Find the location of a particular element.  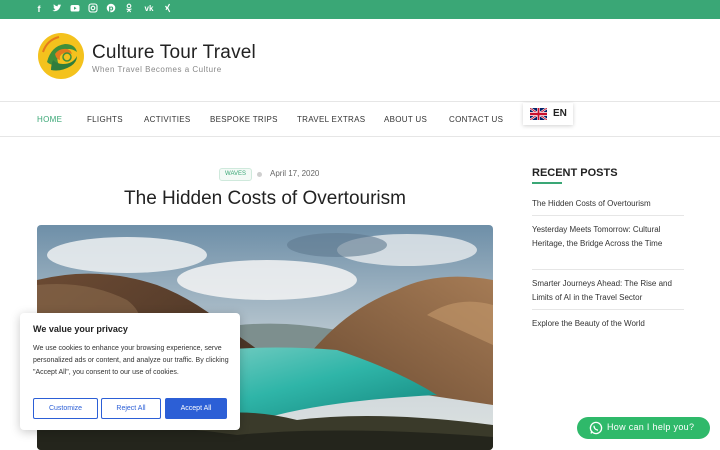

facebook-icon: f is located at coordinates (39, 9).